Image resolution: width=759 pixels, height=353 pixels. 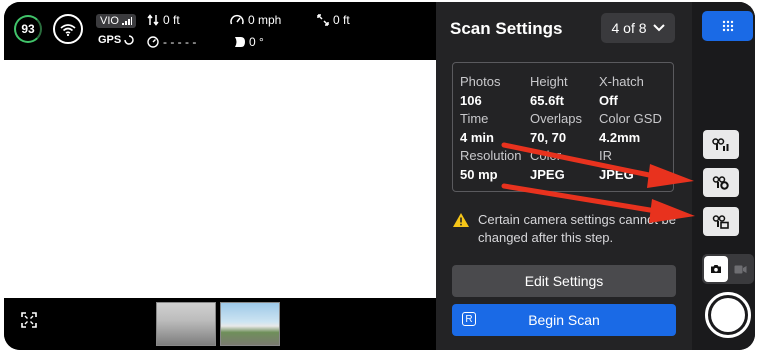 I want to click on video-mode-button, so click(x=740, y=269).